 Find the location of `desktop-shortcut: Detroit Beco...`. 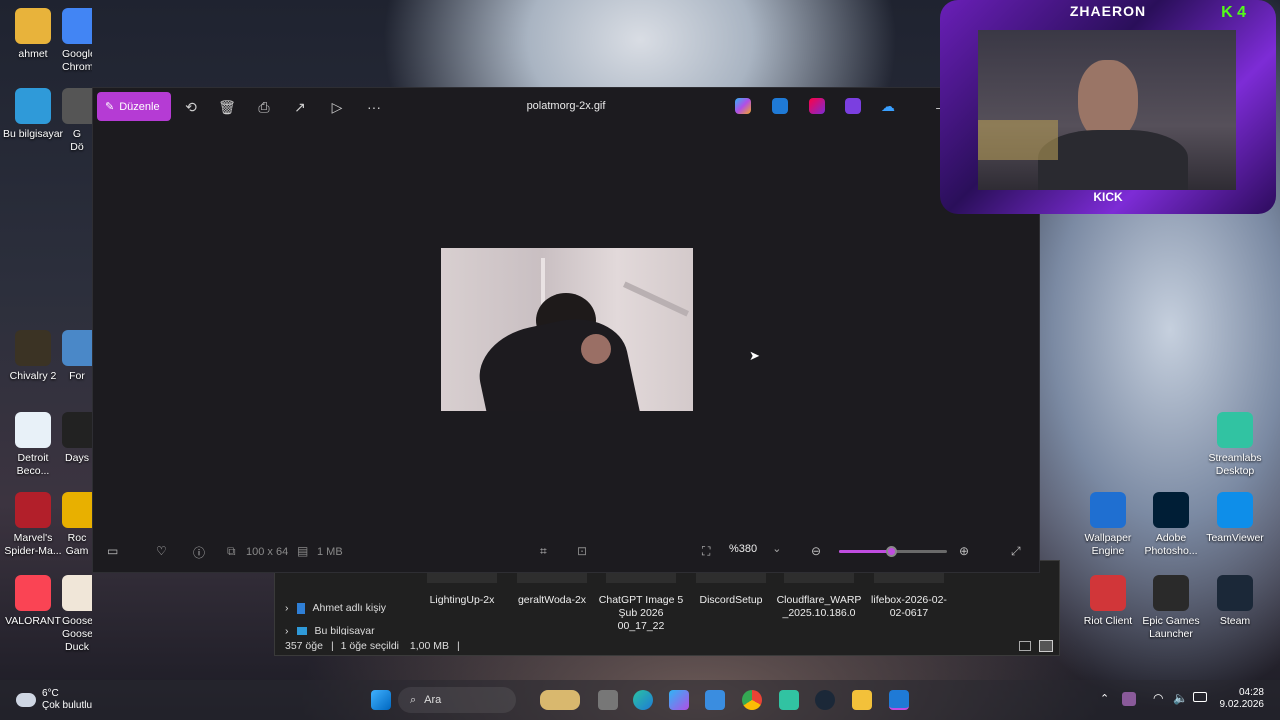

desktop-shortcut: Detroit Beco... is located at coordinates (33, 445).